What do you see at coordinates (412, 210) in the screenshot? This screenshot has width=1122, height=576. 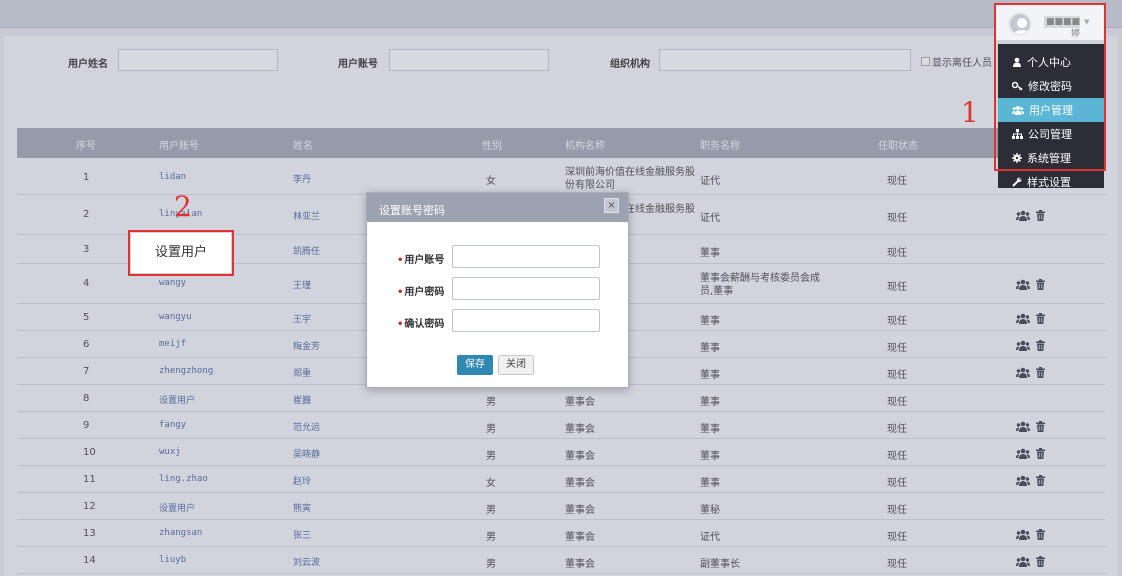 I see `dialog-title: 设置账号密码` at bounding box center [412, 210].